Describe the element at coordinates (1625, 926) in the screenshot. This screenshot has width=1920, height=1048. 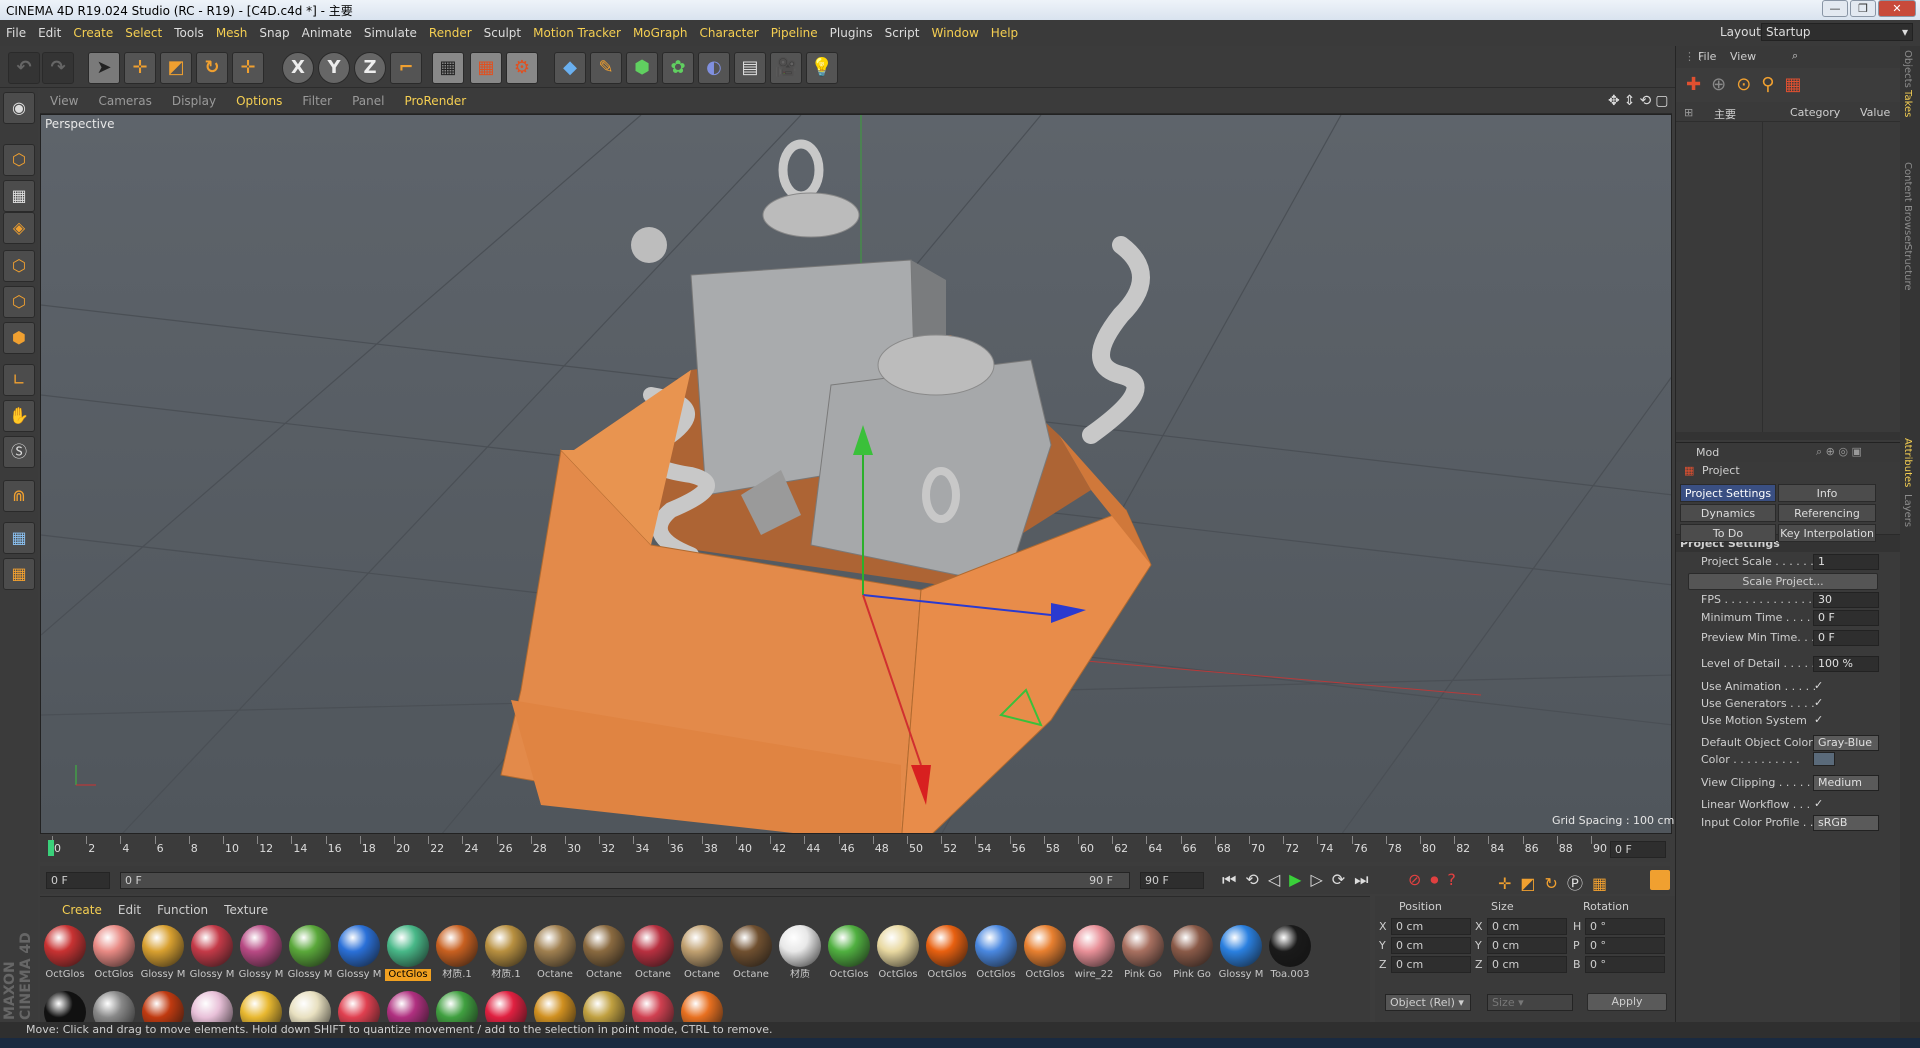
I see `rotation-h-field: 0 °` at that location.